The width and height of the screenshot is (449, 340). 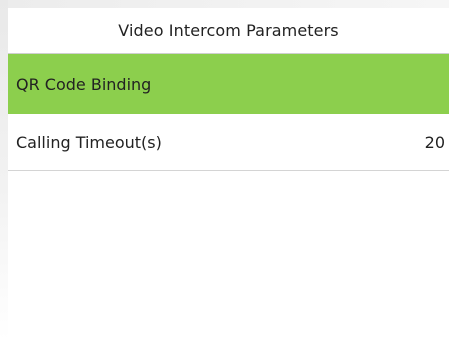 What do you see at coordinates (89, 142) in the screenshot?
I see `menu-item-label: Calling Timeout(s)` at bounding box center [89, 142].